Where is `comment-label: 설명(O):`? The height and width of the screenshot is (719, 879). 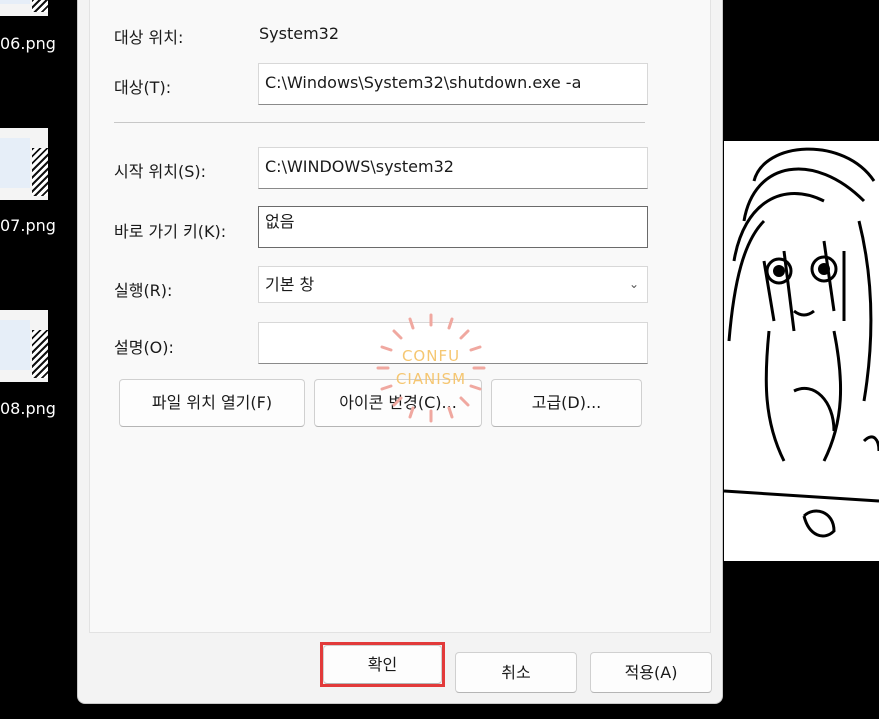
comment-label: 설명(O): is located at coordinates (144, 347).